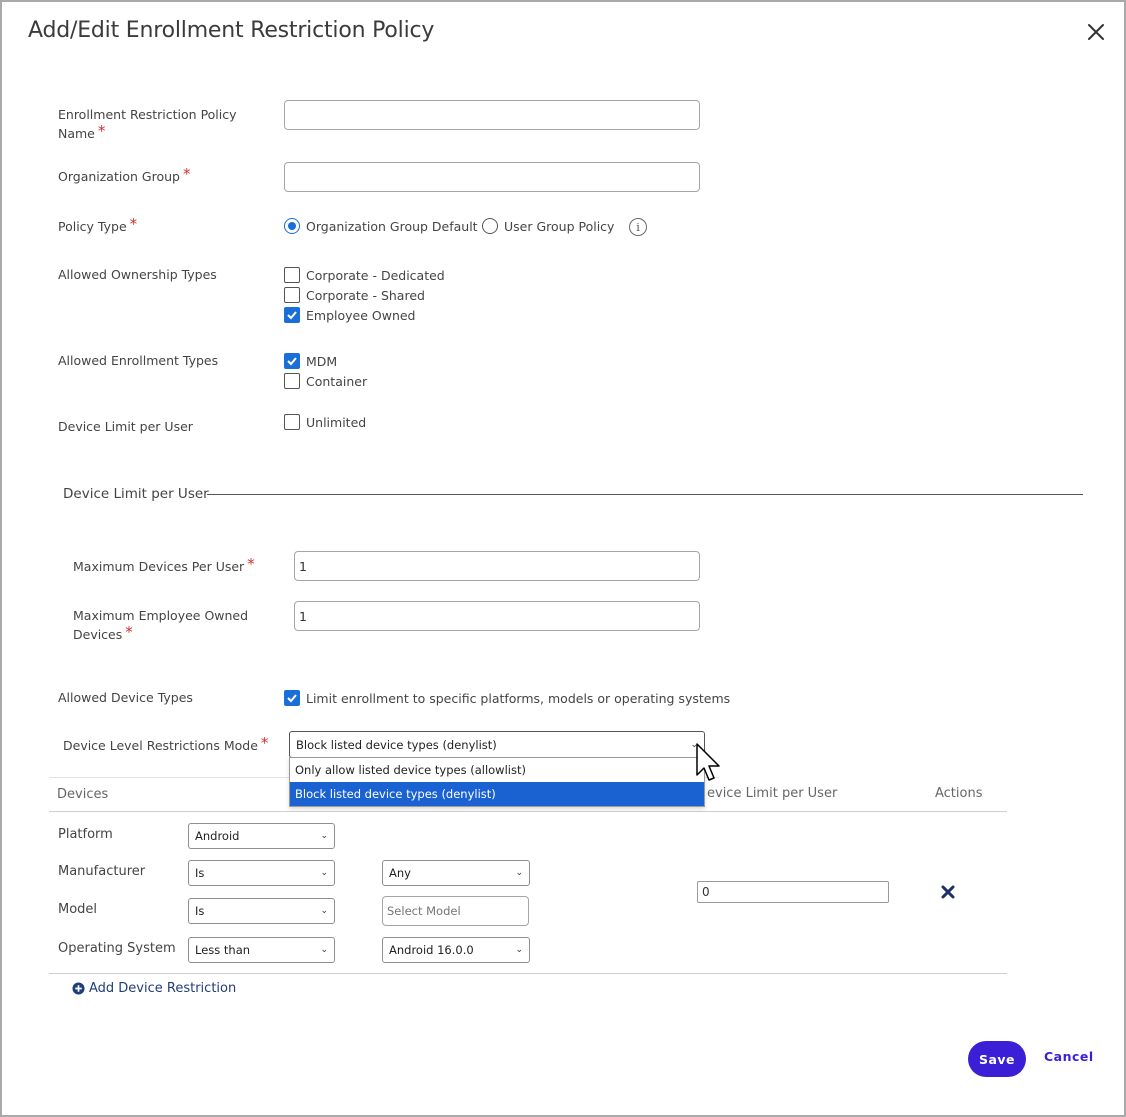 Image resolution: width=1126 pixels, height=1117 pixels. I want to click on os-label: Operating System, so click(117, 948).